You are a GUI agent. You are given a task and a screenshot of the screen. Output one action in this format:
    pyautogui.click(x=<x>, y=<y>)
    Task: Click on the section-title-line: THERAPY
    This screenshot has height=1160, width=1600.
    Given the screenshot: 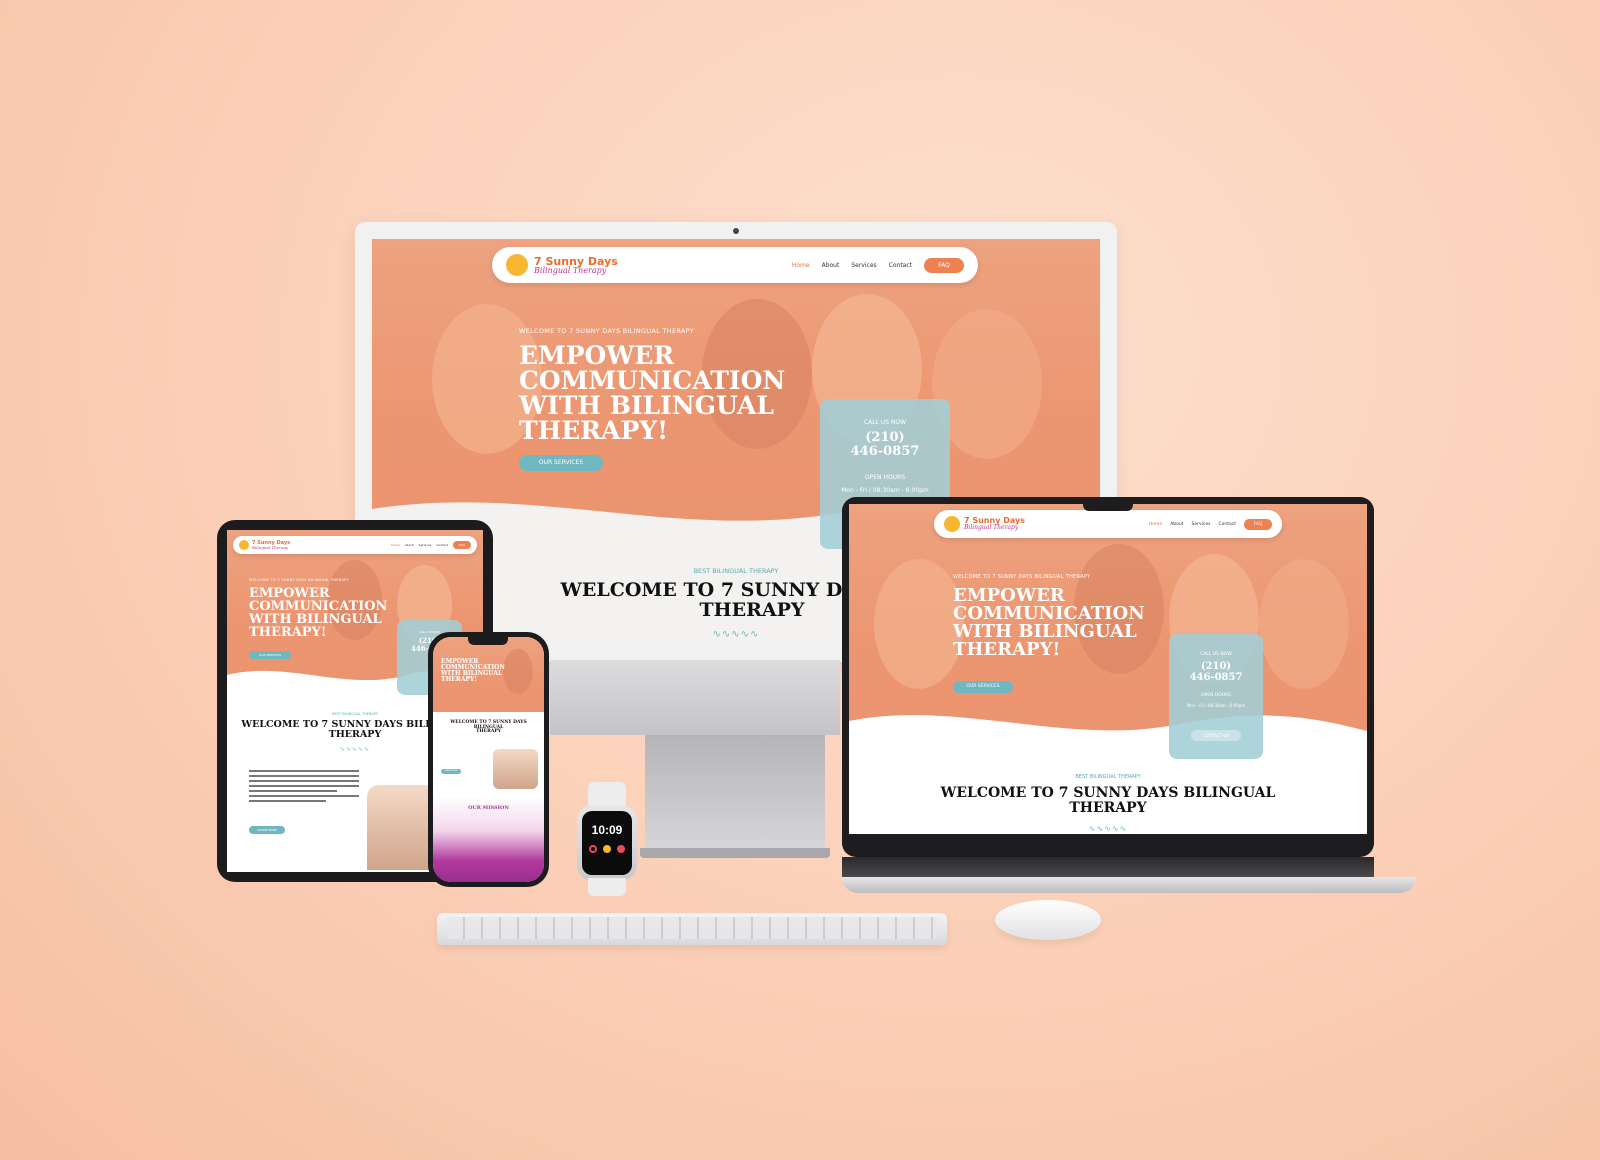 What is the action you would take?
    pyautogui.click(x=488, y=732)
    